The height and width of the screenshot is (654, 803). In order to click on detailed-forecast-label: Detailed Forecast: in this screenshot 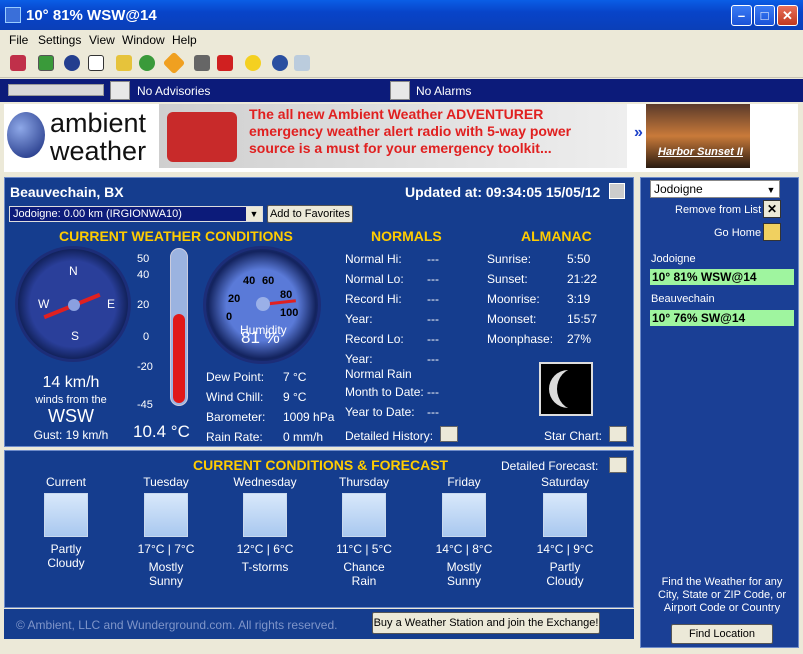, I will do `click(550, 466)`.